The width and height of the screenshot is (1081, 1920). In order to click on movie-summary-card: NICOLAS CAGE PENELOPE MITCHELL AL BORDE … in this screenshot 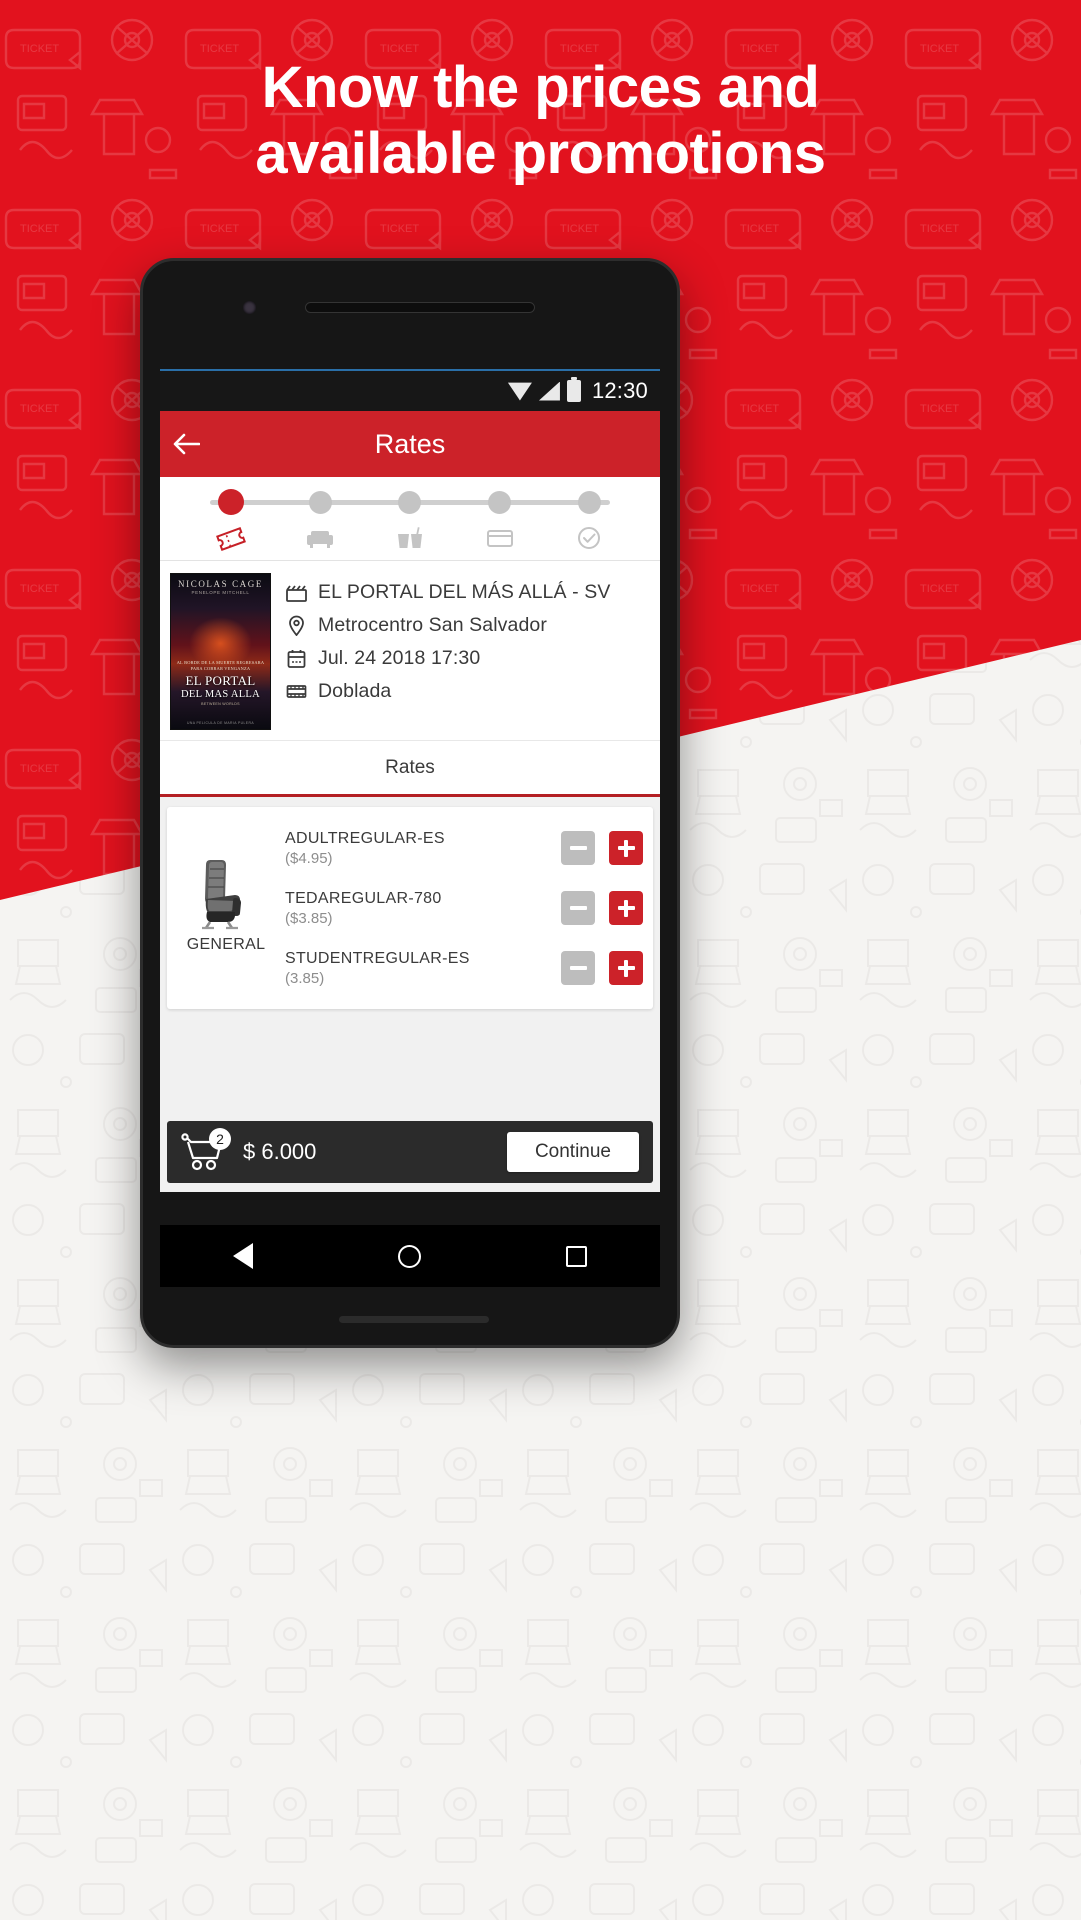, I will do `click(410, 651)`.